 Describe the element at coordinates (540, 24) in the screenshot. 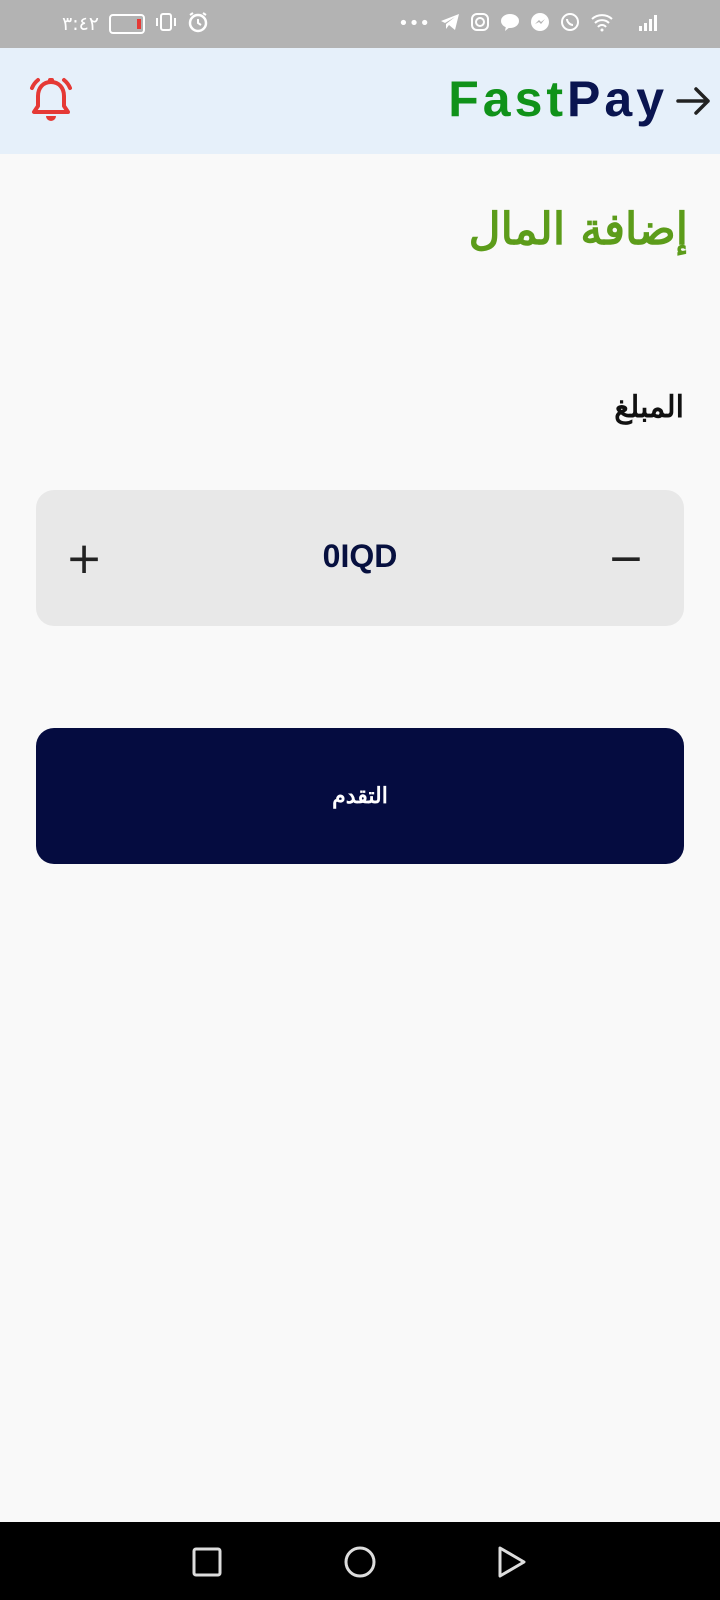

I see `messenger-icon` at that location.